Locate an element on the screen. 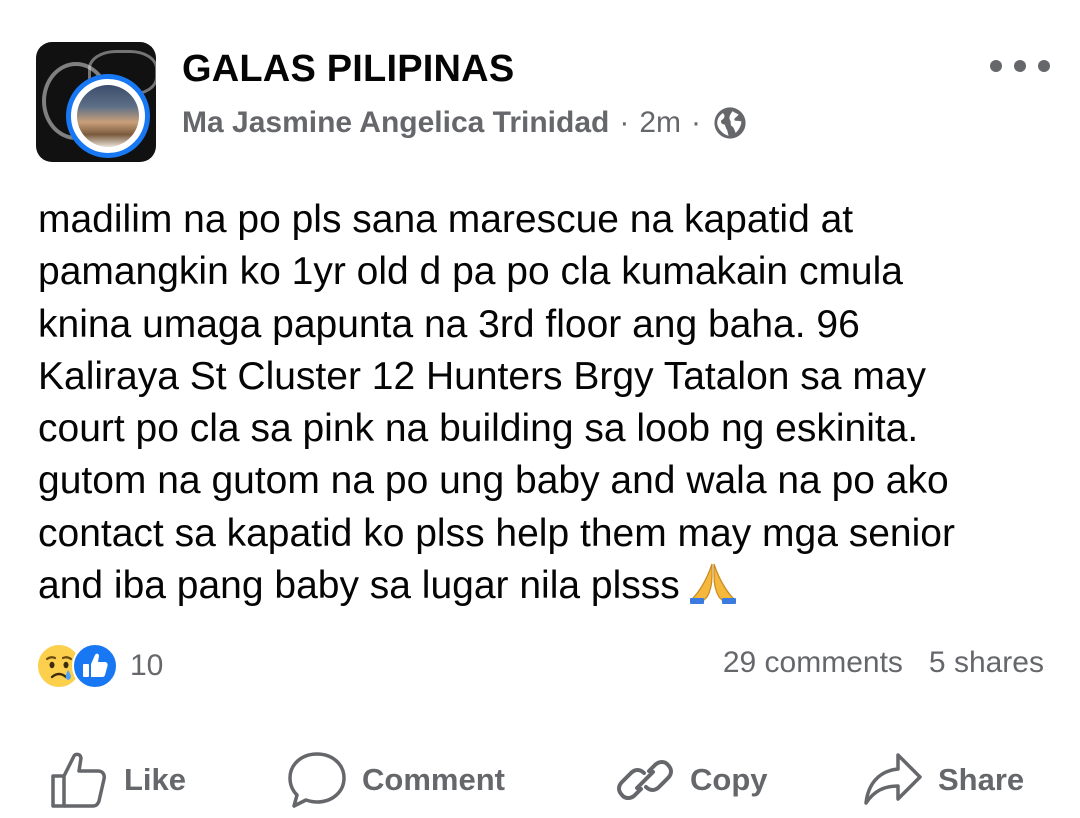 The height and width of the screenshot is (818, 1080). copy-button: Copy is located at coordinates (691, 780).